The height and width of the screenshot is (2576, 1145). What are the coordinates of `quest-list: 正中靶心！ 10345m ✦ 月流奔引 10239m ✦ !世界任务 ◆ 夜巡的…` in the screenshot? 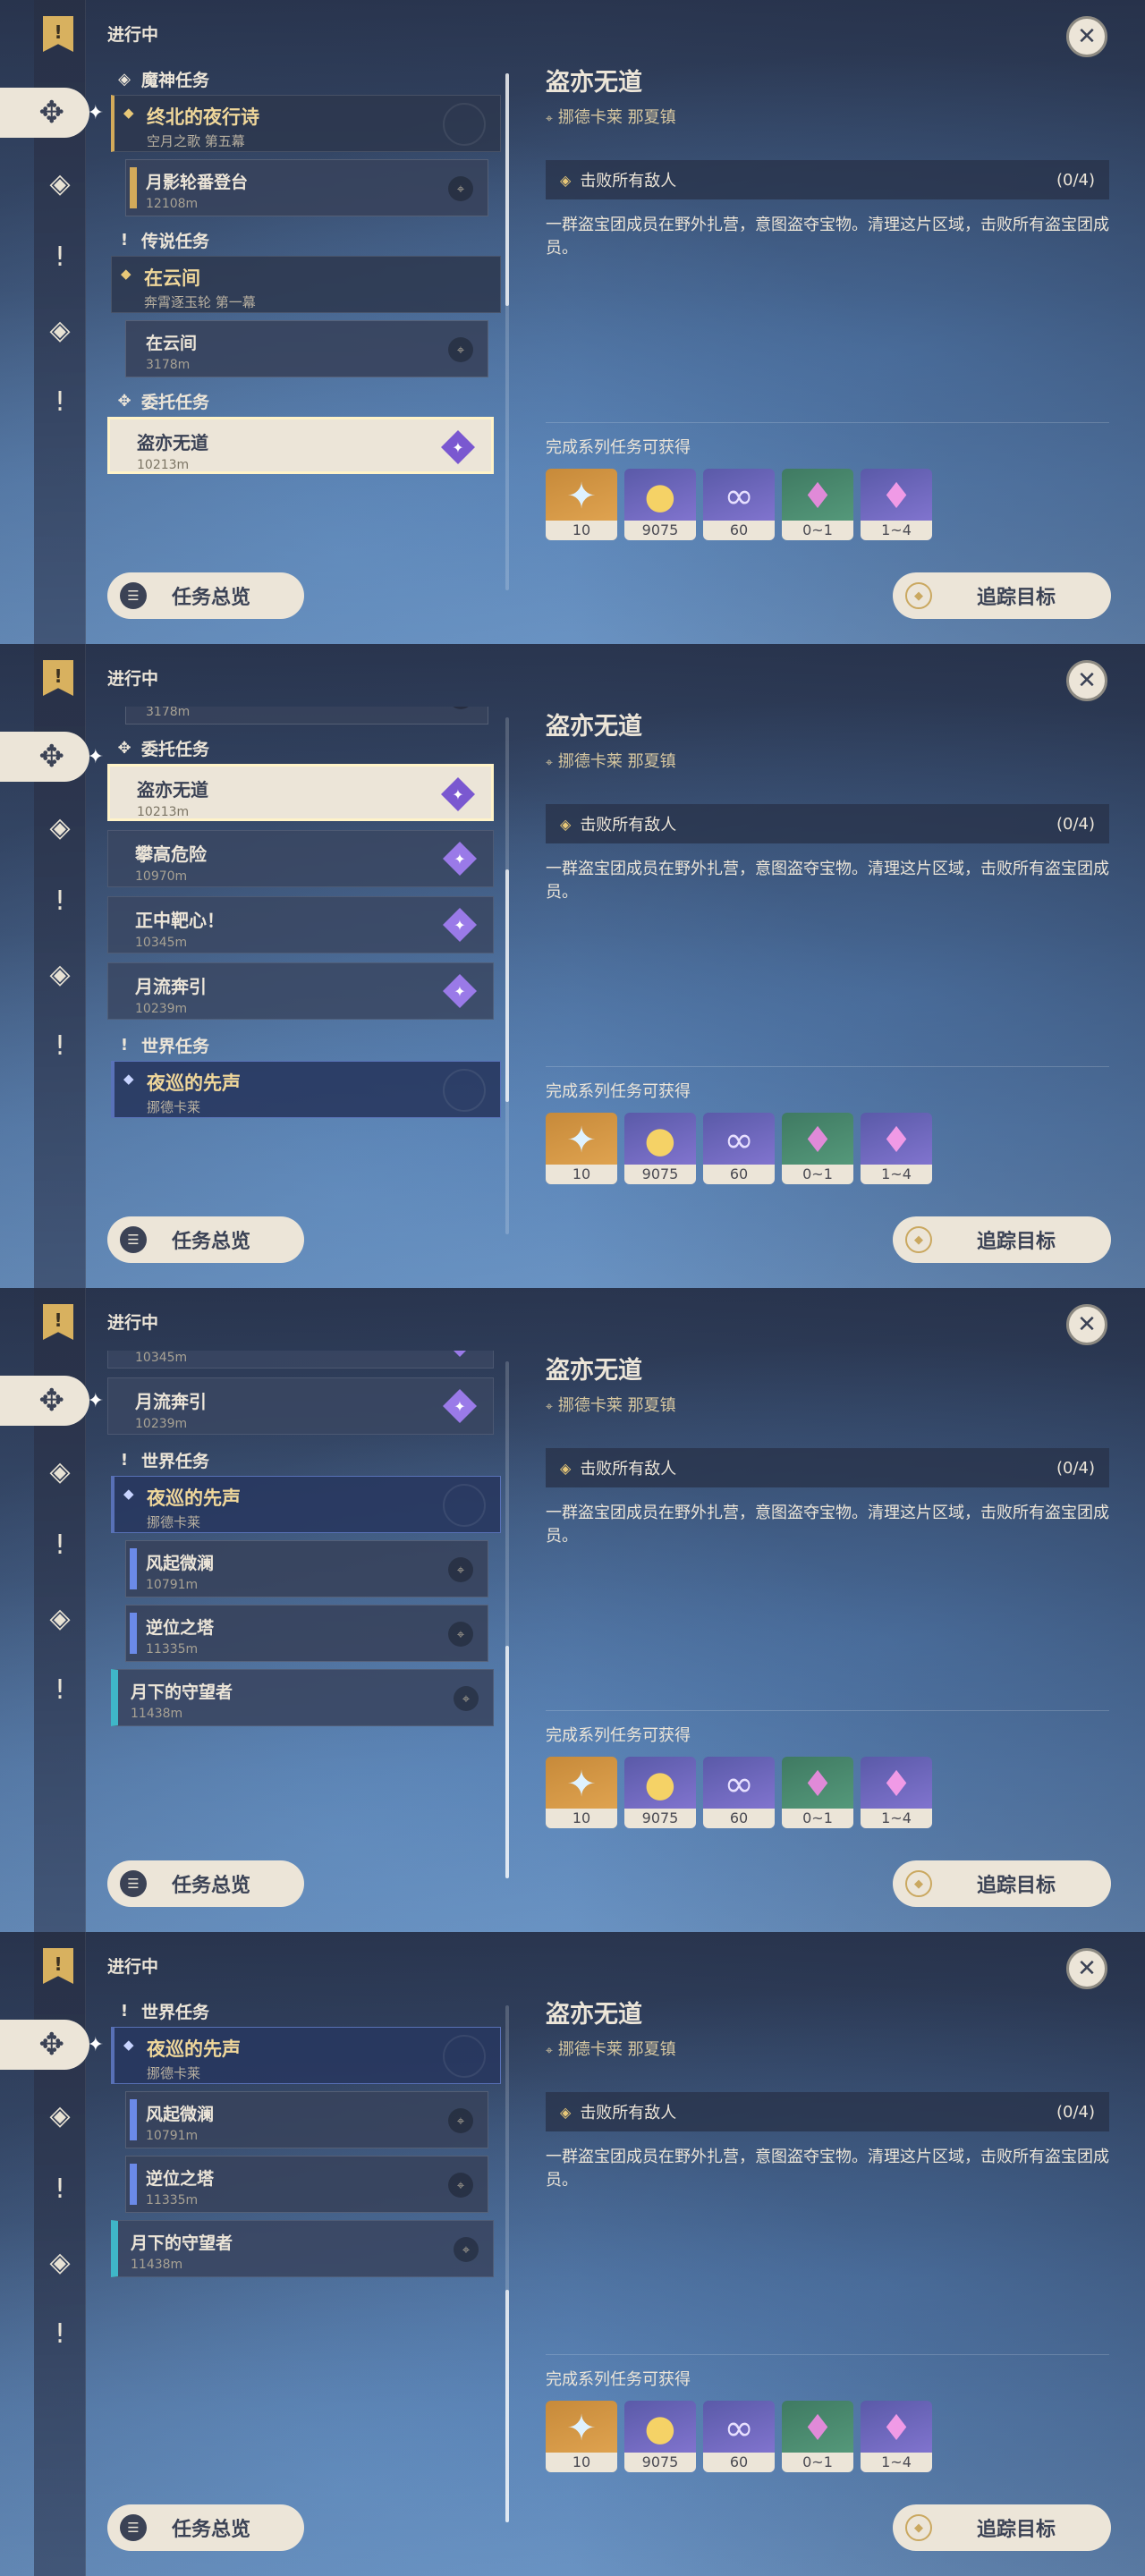 It's located at (304, 1615).